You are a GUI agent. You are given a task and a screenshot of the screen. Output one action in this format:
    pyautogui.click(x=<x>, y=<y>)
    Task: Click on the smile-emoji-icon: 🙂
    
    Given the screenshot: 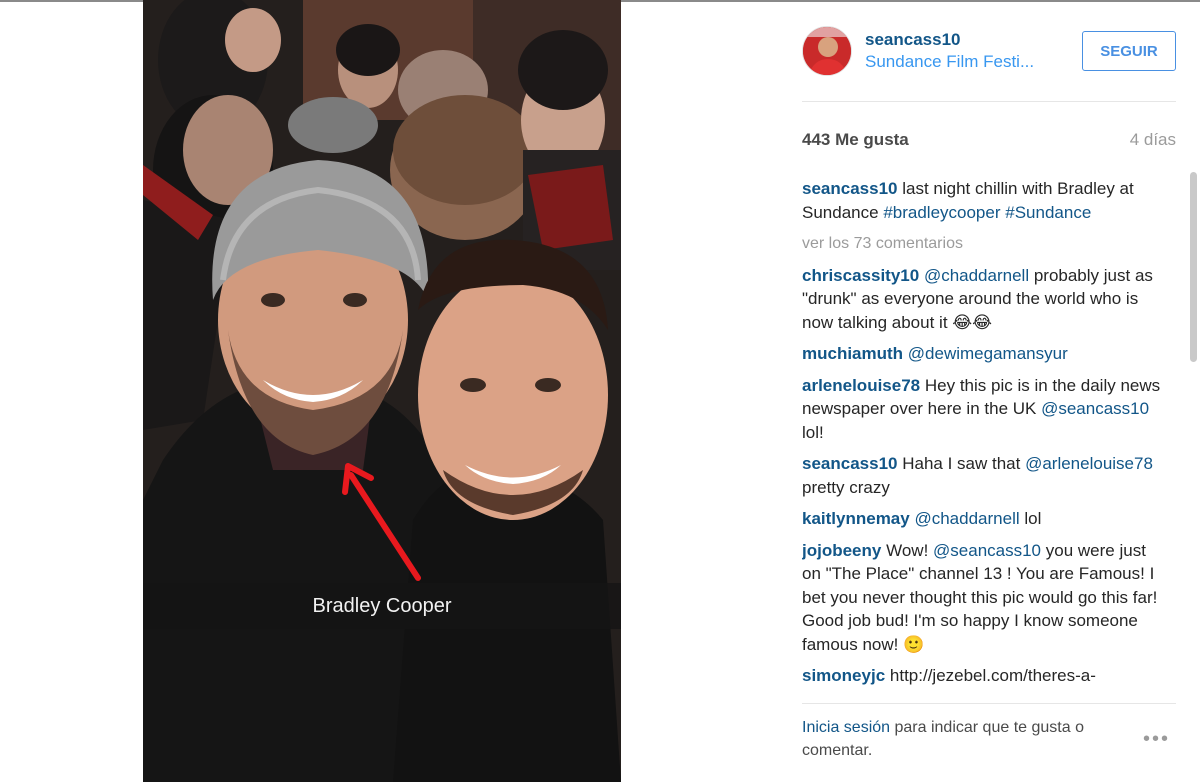 What is the action you would take?
    pyautogui.click(x=914, y=644)
    